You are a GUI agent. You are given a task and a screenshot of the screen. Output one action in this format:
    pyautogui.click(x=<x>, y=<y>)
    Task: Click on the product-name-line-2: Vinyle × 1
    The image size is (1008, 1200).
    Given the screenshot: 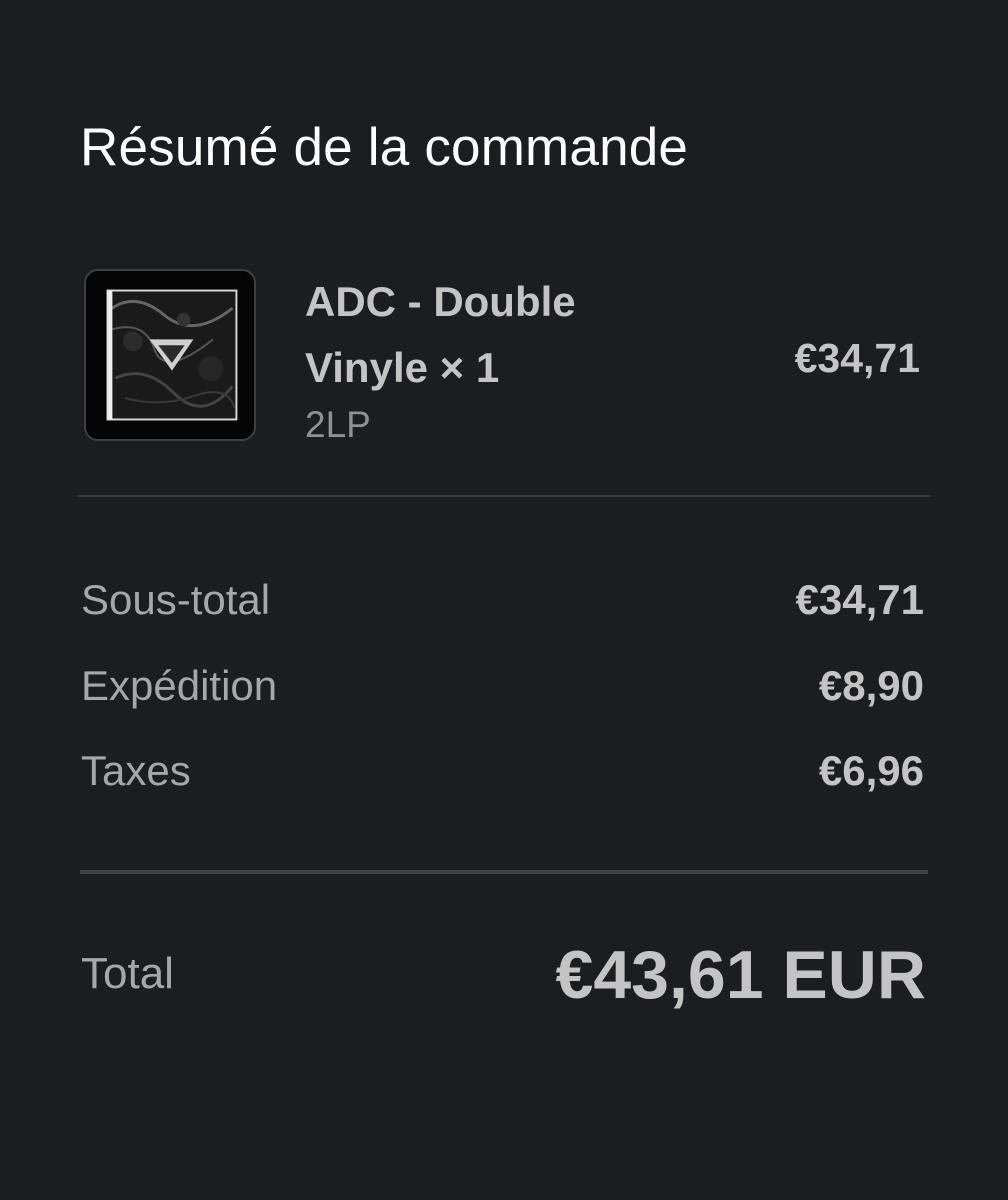 What is the action you would take?
    pyautogui.click(x=402, y=367)
    